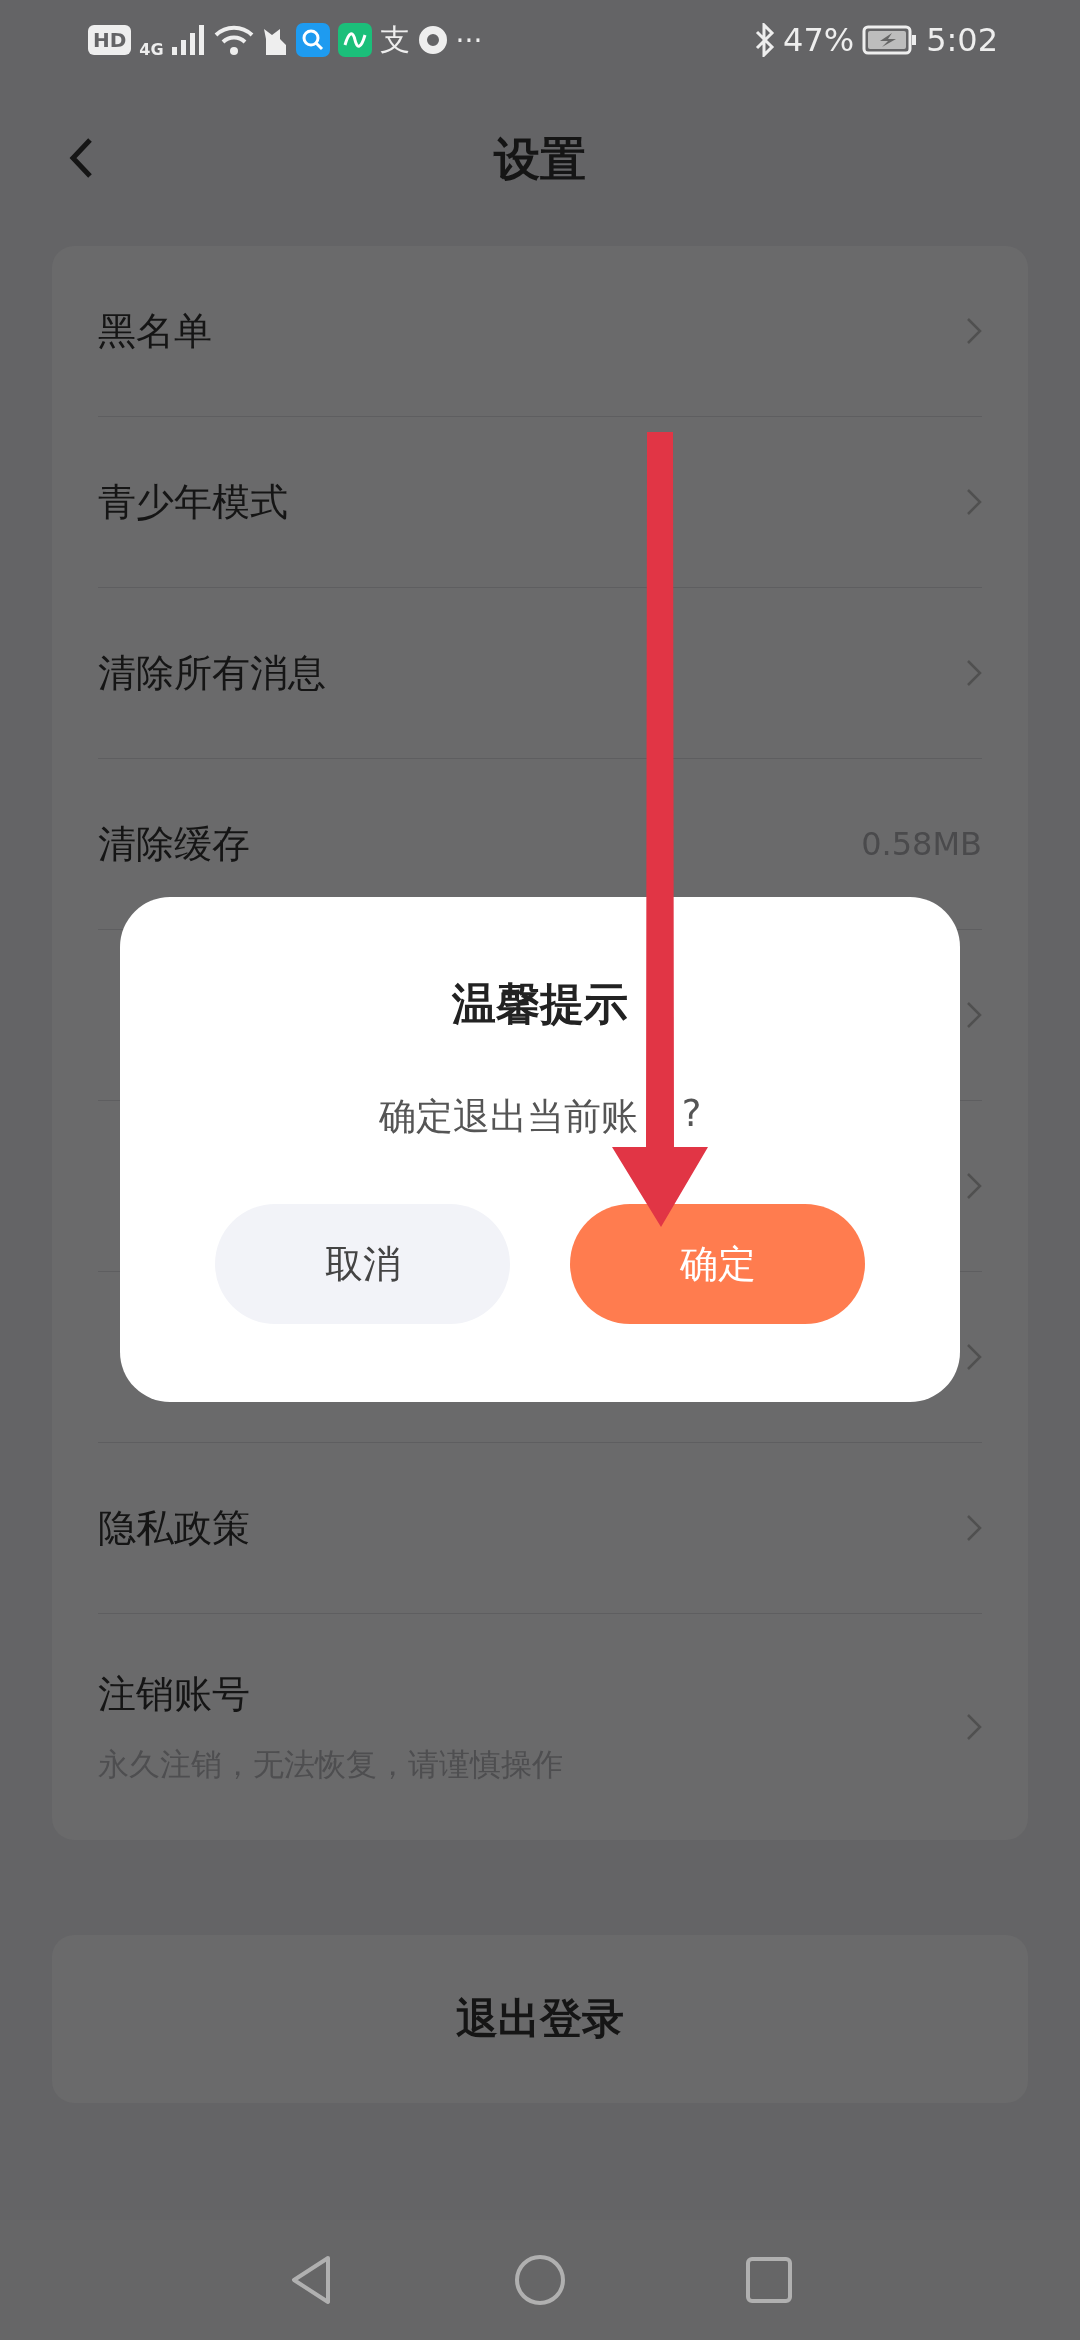  I want to click on search-app-icon, so click(312, 40).